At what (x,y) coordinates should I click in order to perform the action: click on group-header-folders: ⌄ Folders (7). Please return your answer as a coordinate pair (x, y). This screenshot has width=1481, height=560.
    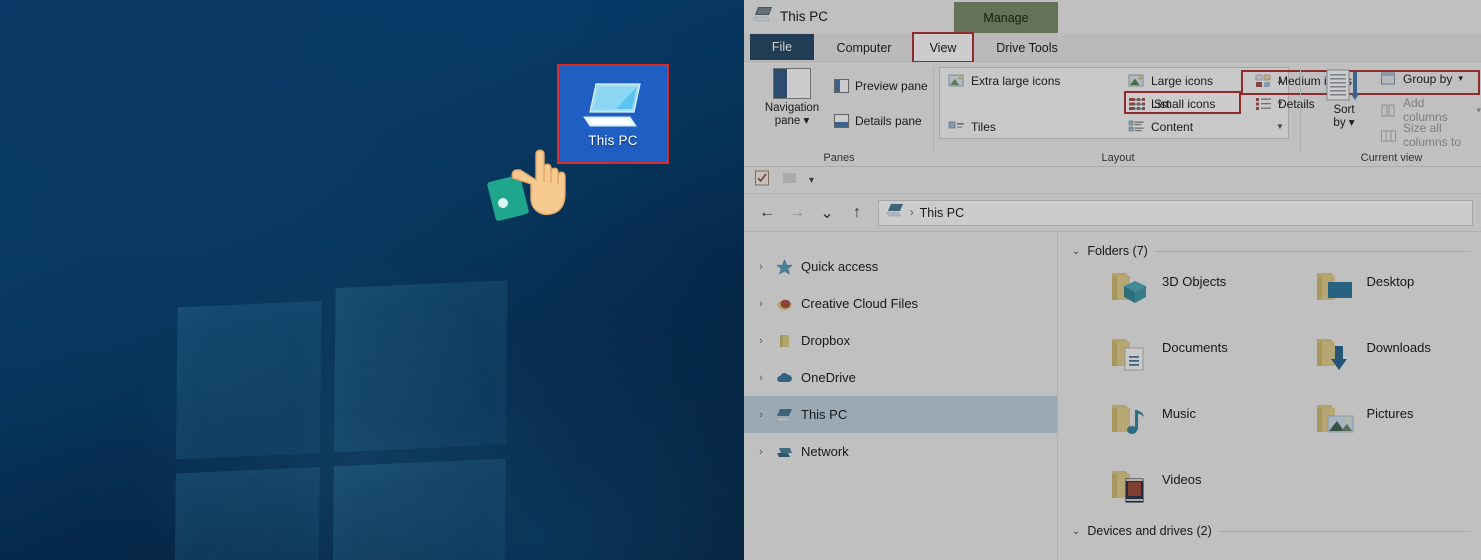
    Looking at the image, I should click on (1276, 251).